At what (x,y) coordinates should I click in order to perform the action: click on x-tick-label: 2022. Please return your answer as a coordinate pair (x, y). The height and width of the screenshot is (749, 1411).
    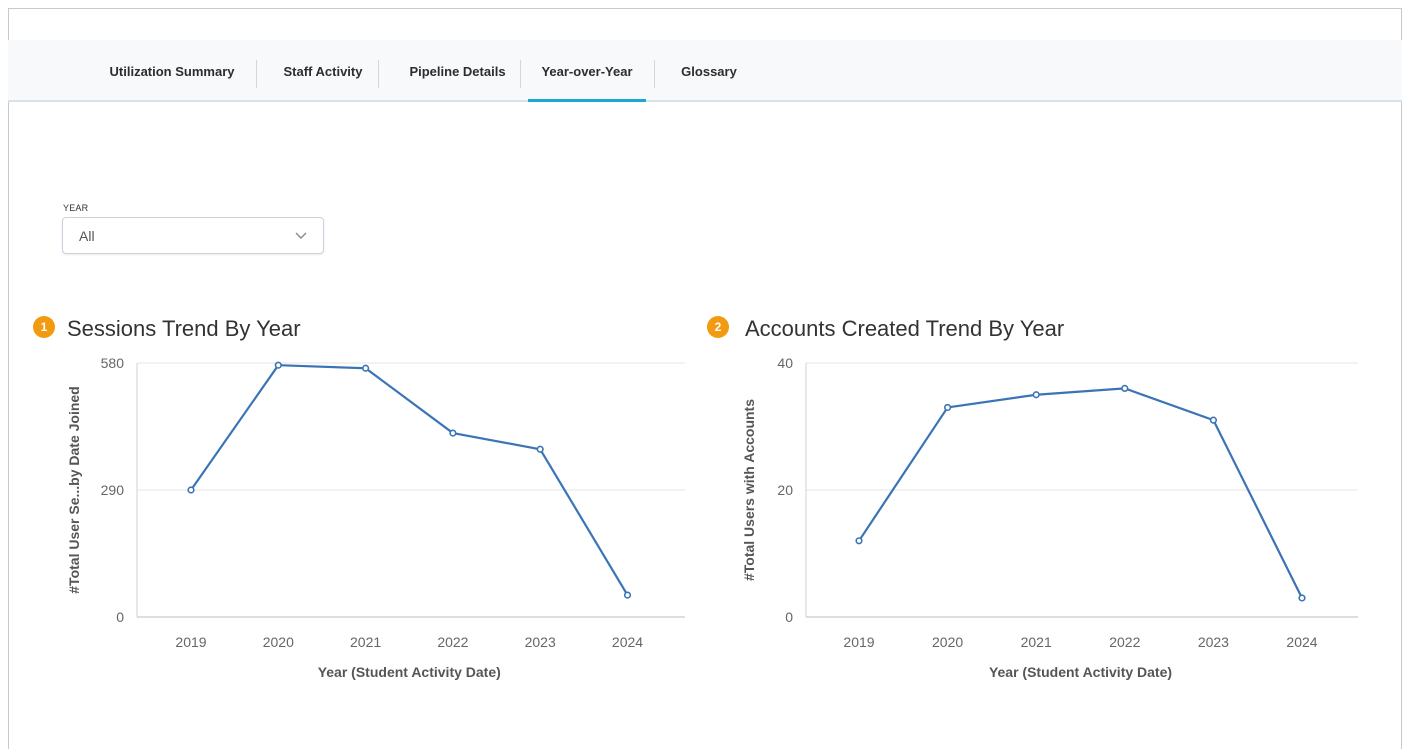
    Looking at the image, I should click on (1124, 642).